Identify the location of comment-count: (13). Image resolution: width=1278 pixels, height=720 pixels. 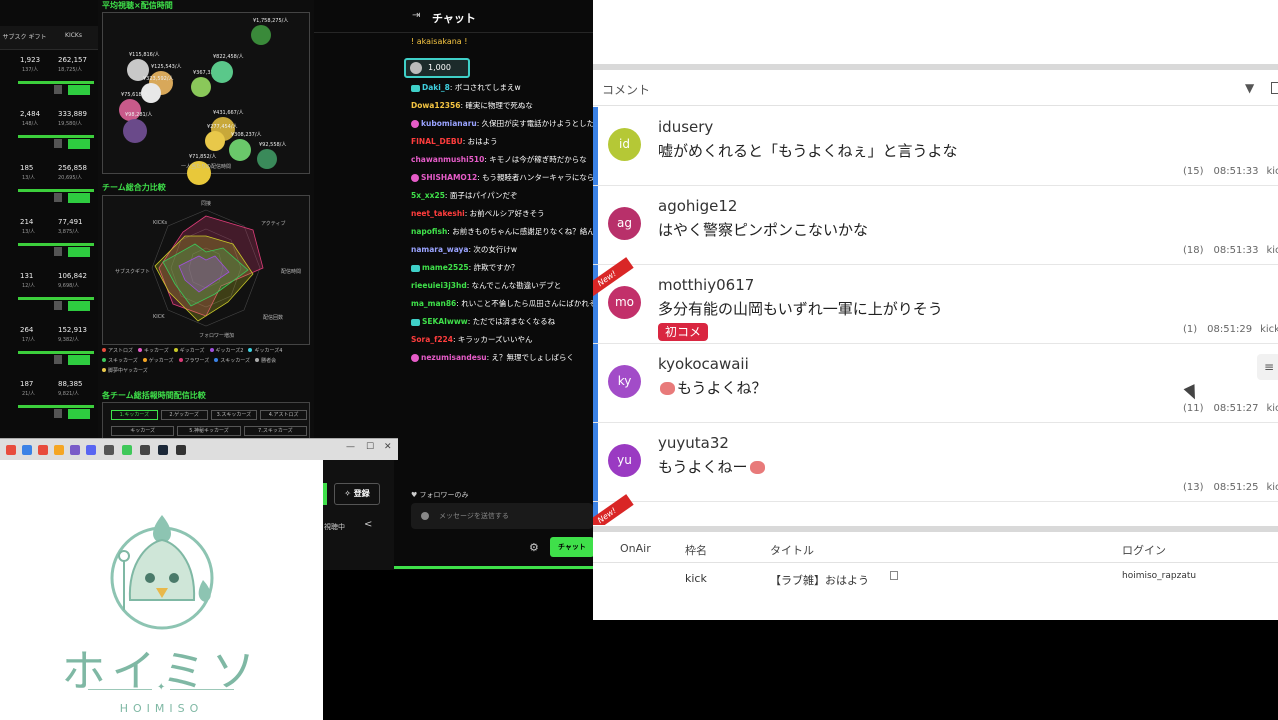
(1193, 487).